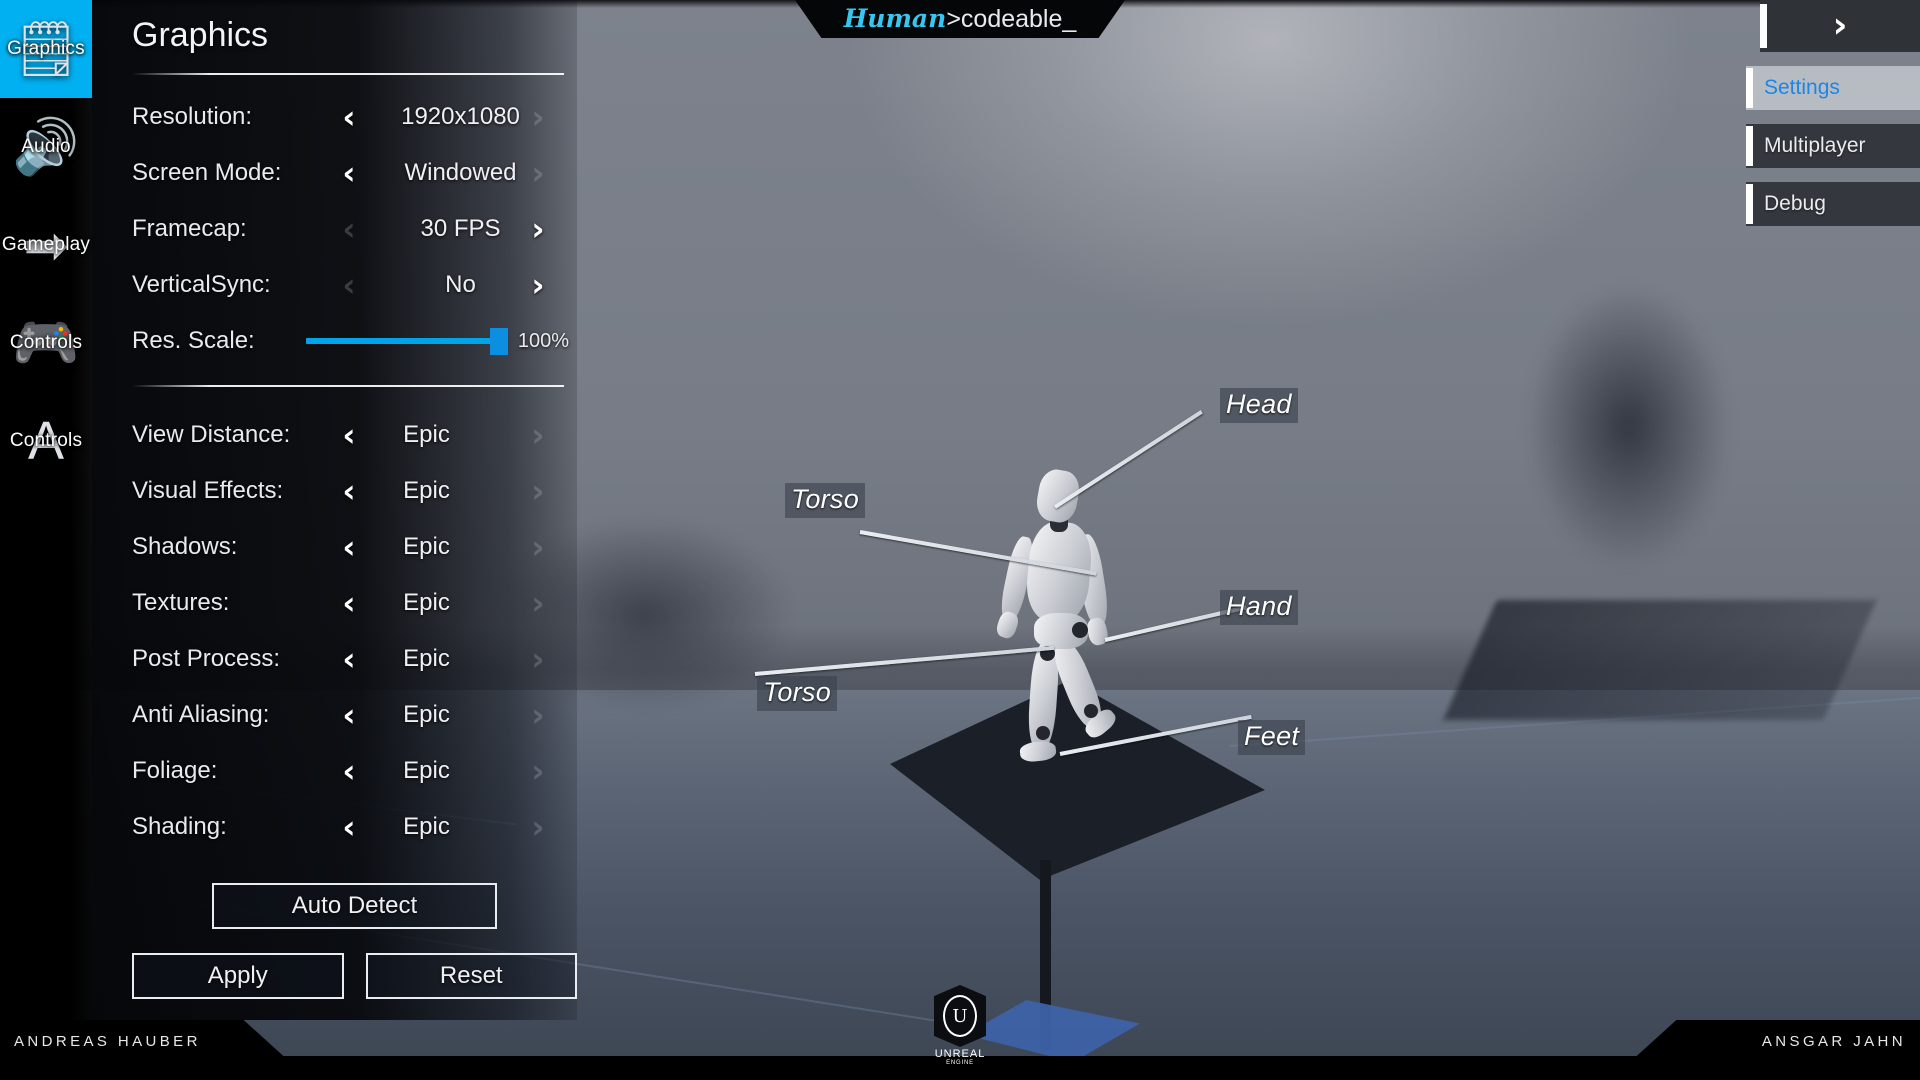 The width and height of the screenshot is (1920, 1080). Describe the element at coordinates (344, 941) in the screenshot. I see `panel-button-group: Auto Detect Apply Reset` at that location.